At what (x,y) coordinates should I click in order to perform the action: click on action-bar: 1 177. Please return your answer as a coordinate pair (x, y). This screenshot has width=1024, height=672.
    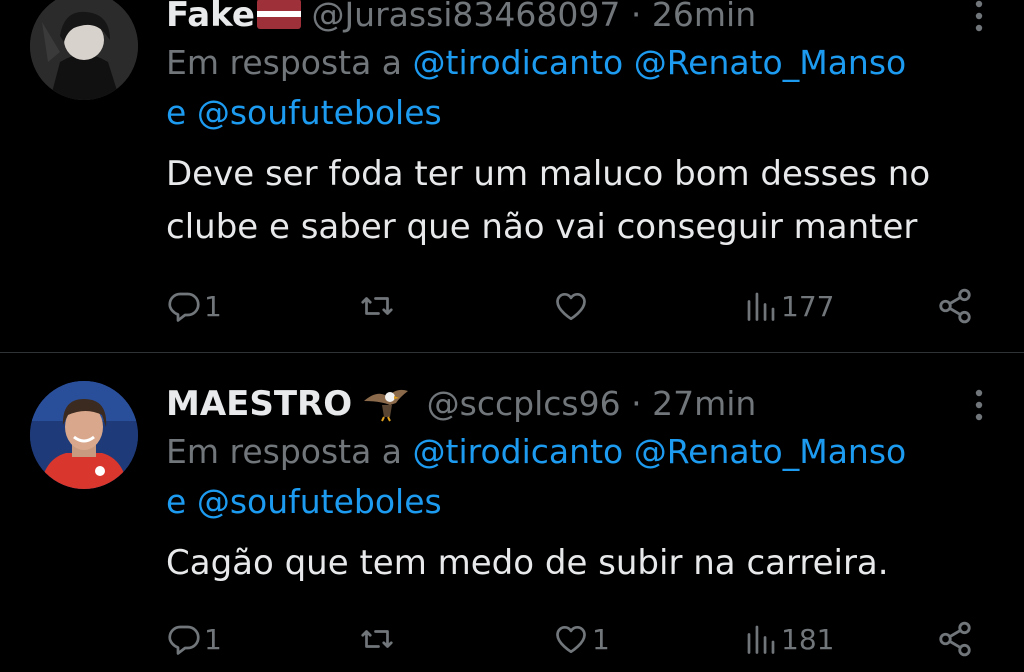
    Looking at the image, I should click on (571, 306).